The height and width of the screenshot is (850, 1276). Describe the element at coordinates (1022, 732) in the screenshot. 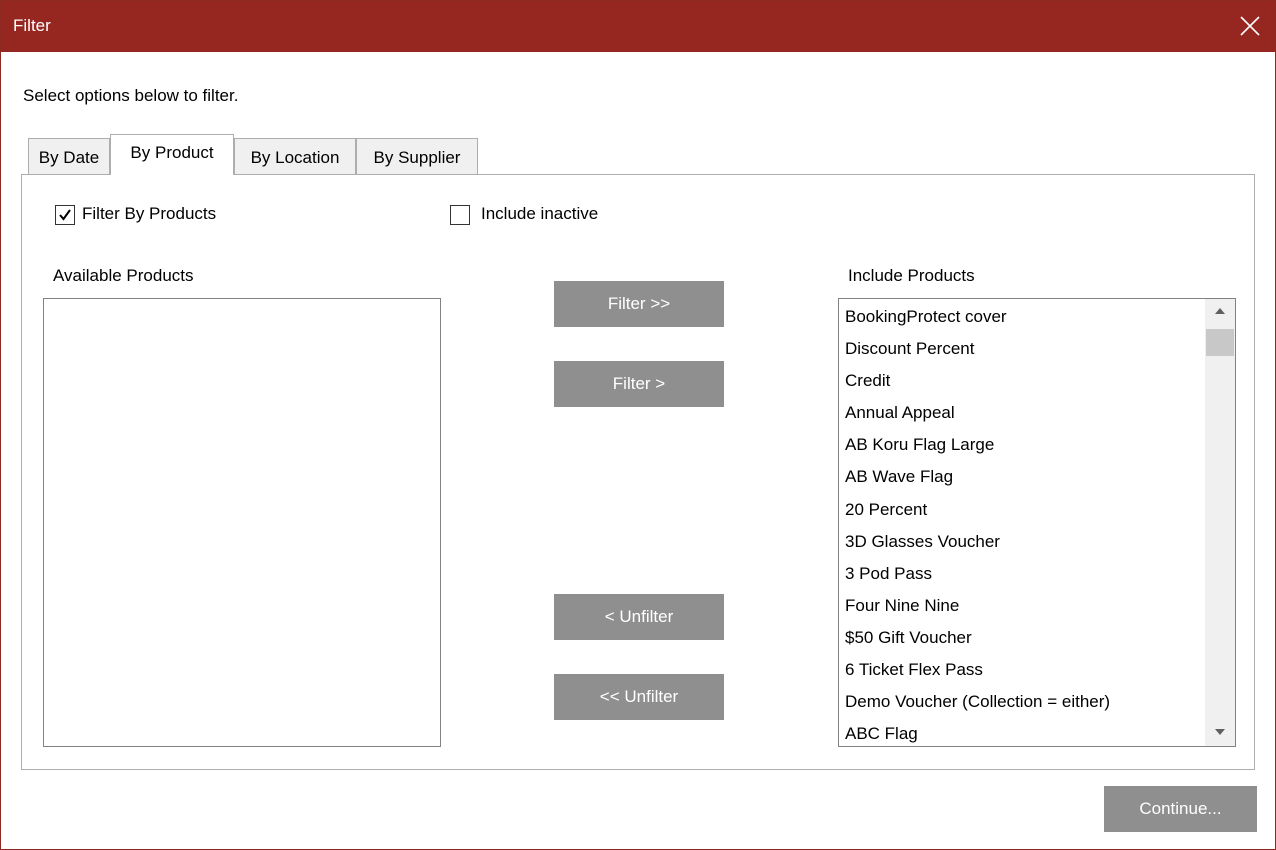

I see `list-item: ABC Flag` at that location.